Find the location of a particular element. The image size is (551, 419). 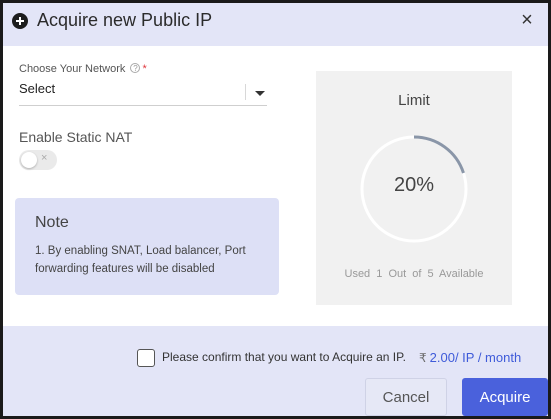

rupee-icon: ₹ is located at coordinates (423, 358).